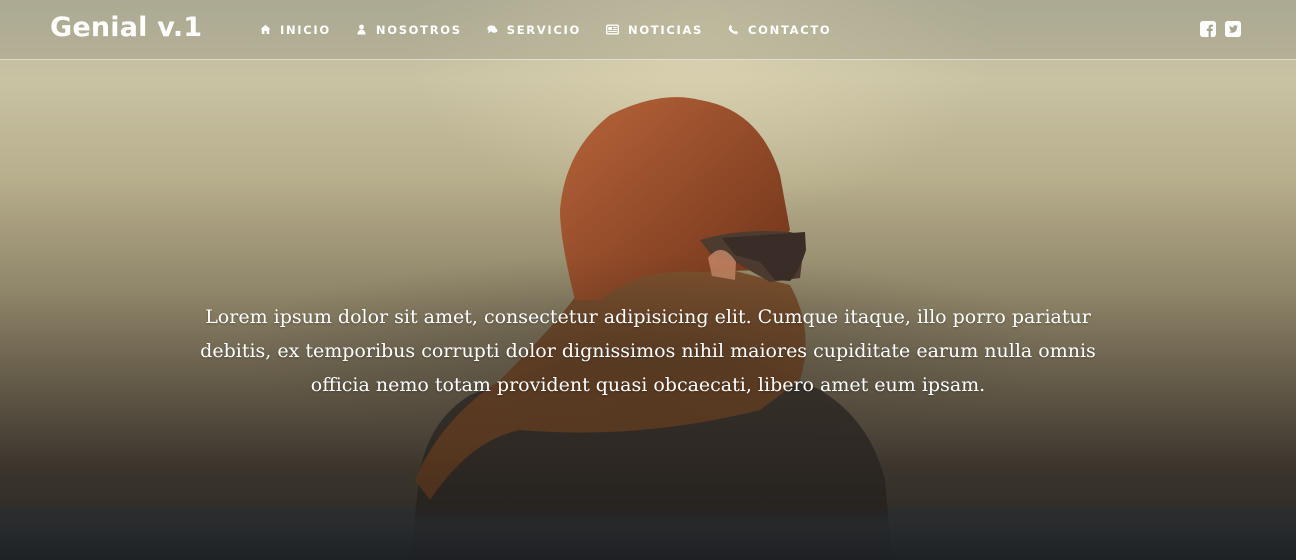 This screenshot has height=560, width=1296. Describe the element at coordinates (126, 27) in the screenshot. I see `brand-logo: Genial v.1` at that location.